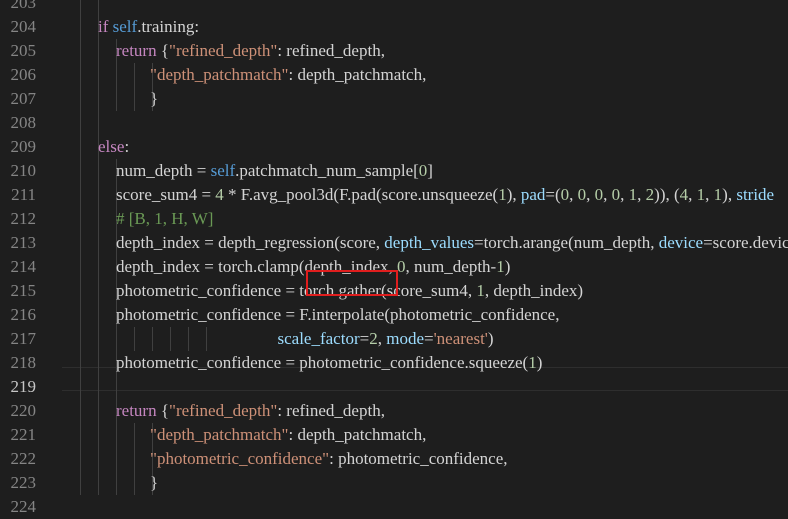  What do you see at coordinates (223, 458) in the screenshot?
I see `code-token: "photometric_confidence"` at bounding box center [223, 458].